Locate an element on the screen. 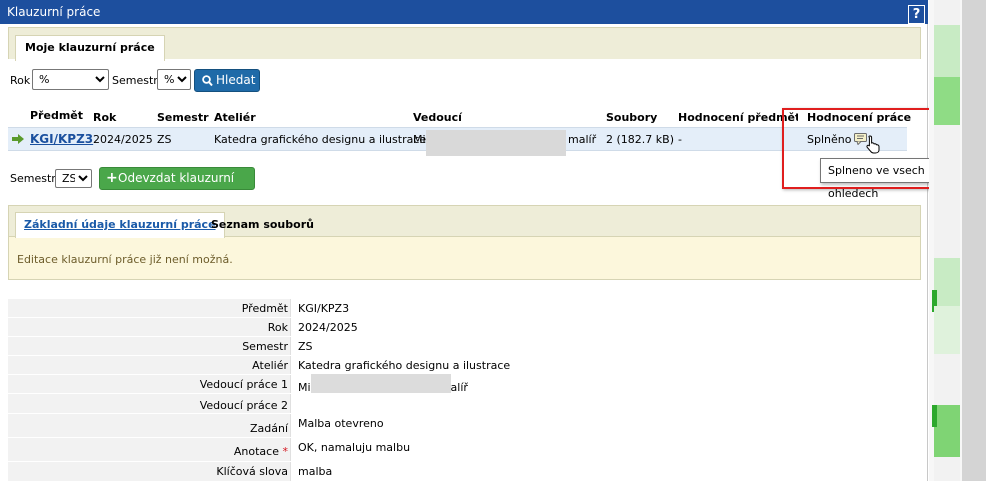 The image size is (986, 481). plus-icon: + is located at coordinates (112, 178).